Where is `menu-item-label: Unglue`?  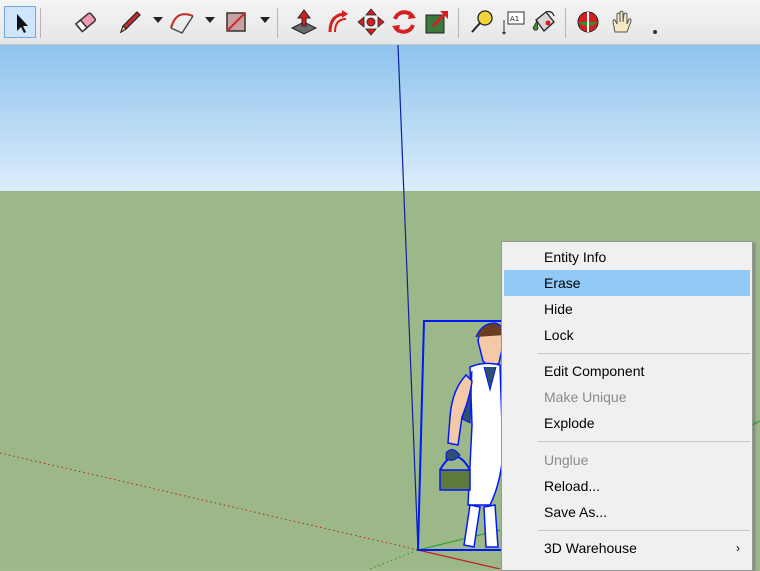
menu-item-label: Unglue is located at coordinates (566, 460).